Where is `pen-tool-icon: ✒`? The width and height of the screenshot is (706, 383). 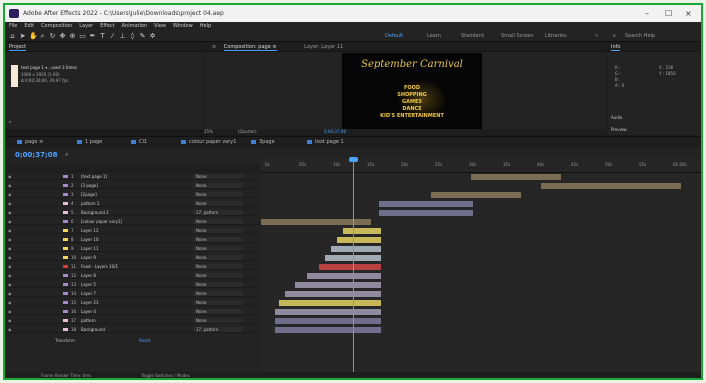 pen-tool-icon: ✒ is located at coordinates (92, 36).